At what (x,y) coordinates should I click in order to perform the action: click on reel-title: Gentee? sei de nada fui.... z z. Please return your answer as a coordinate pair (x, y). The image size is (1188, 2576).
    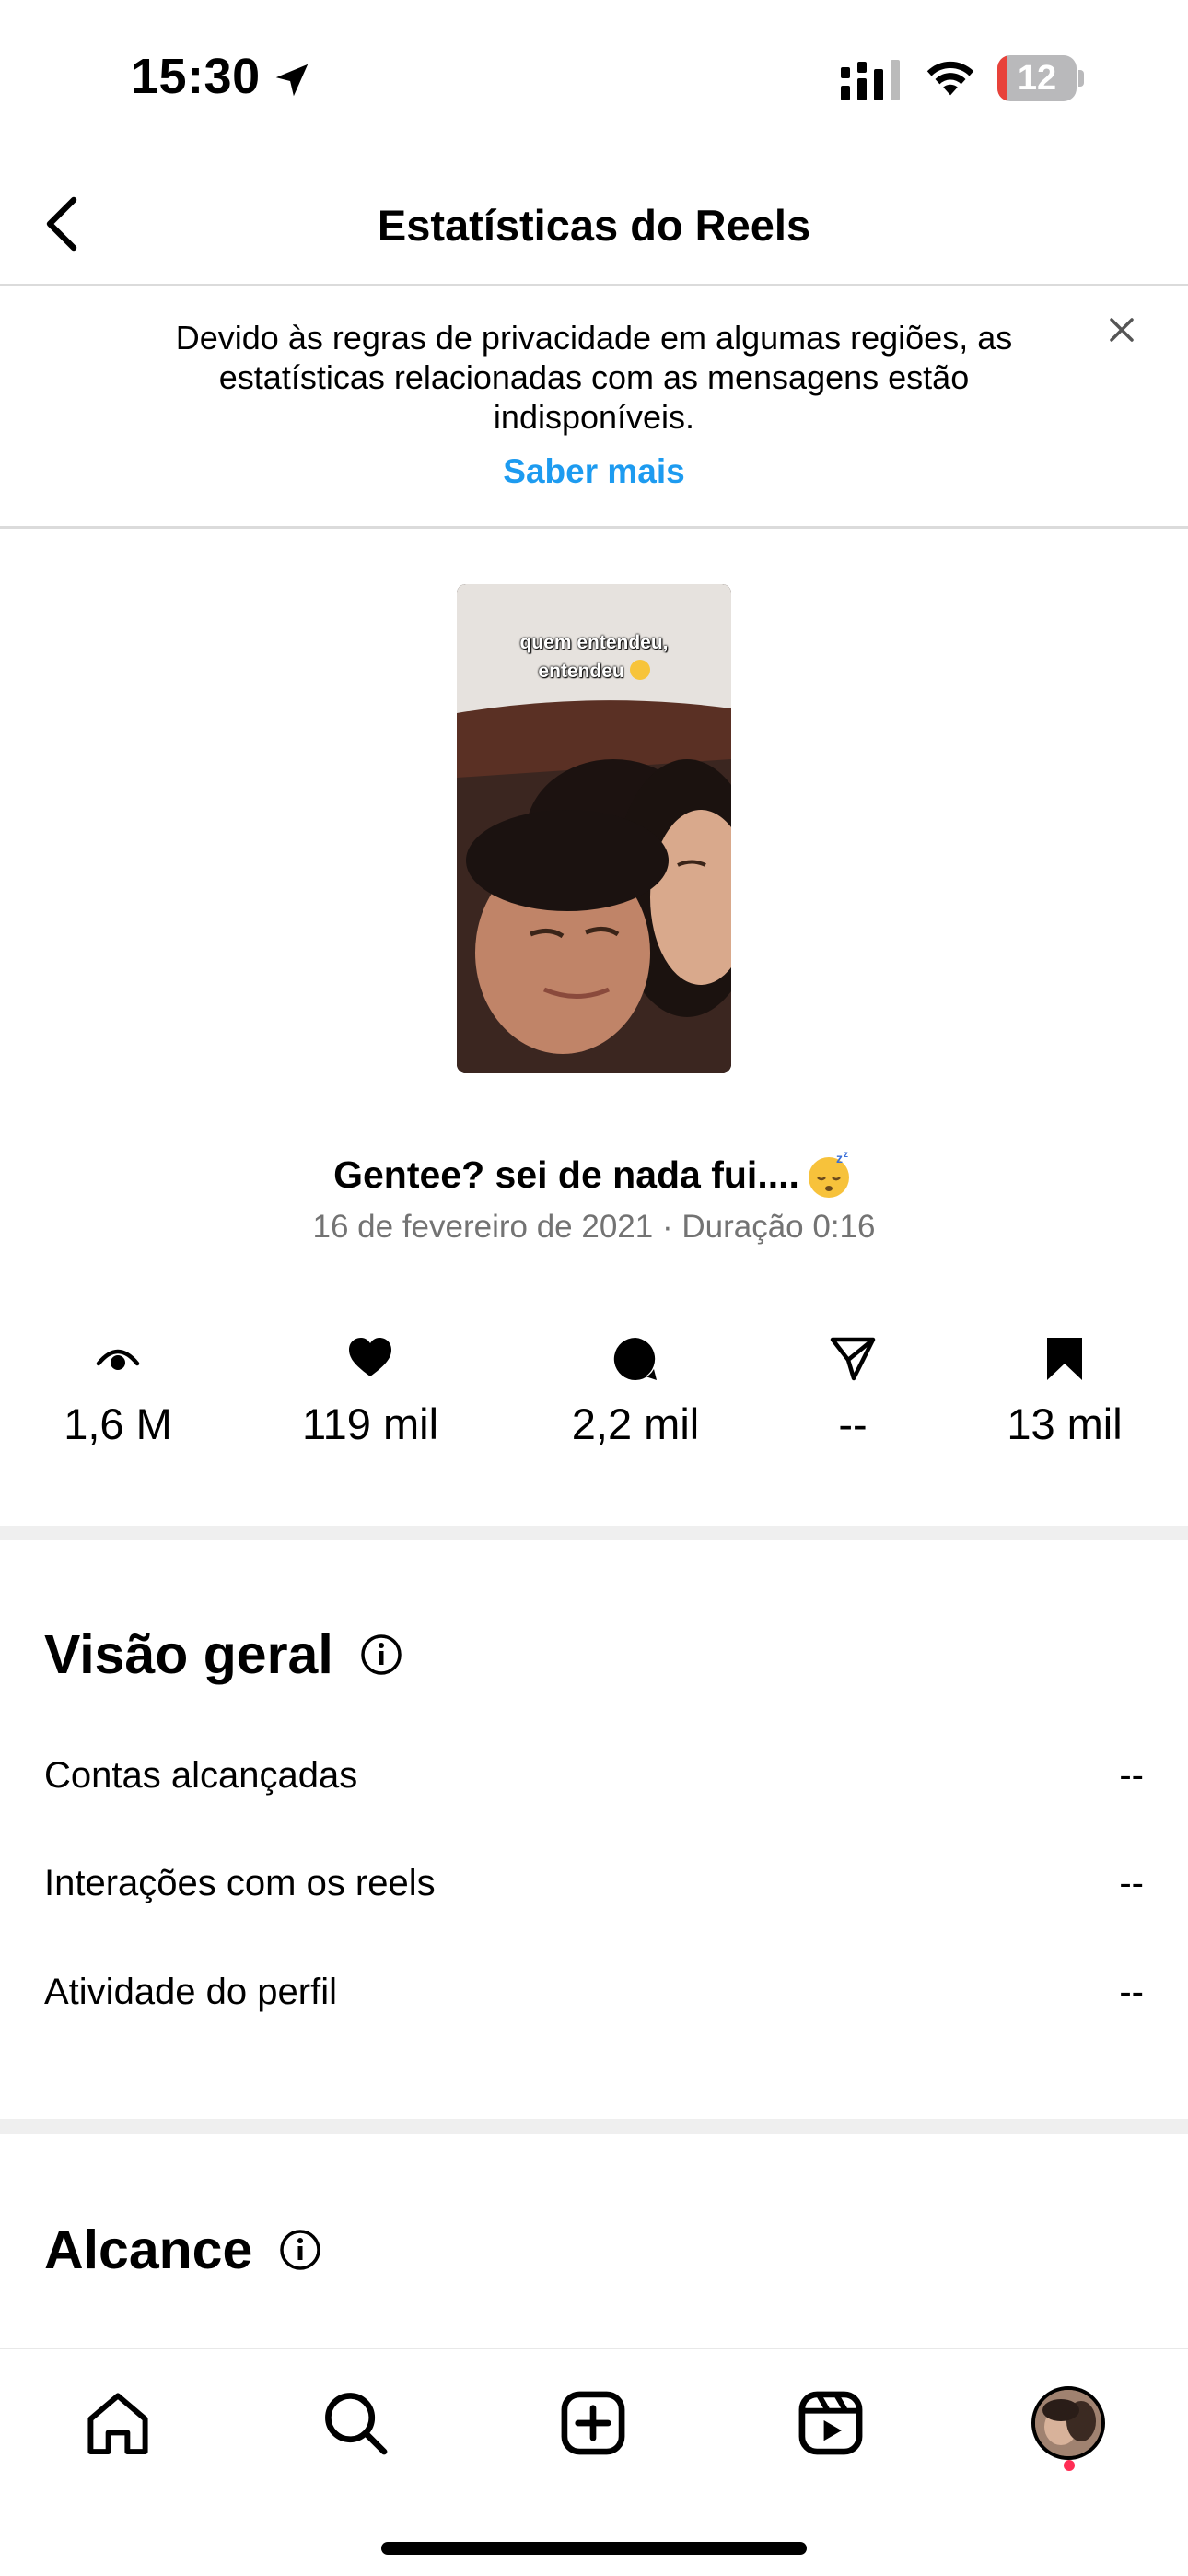
    Looking at the image, I should click on (594, 1175).